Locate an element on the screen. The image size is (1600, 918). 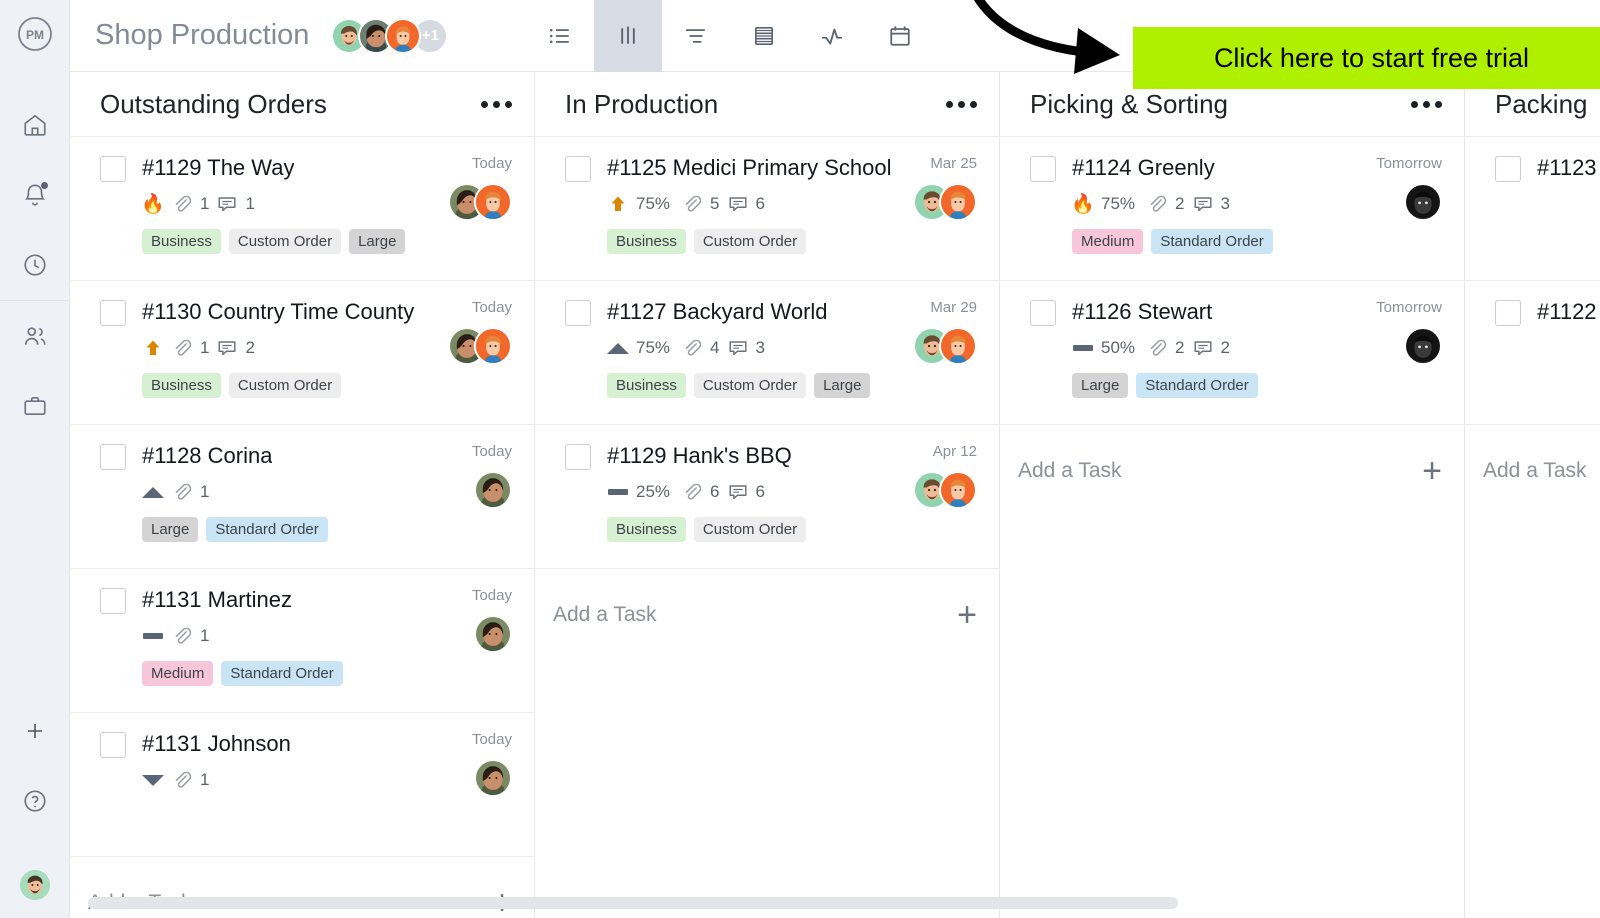
free-trial-cta-button: Click here to start free trial is located at coordinates (1366, 58).